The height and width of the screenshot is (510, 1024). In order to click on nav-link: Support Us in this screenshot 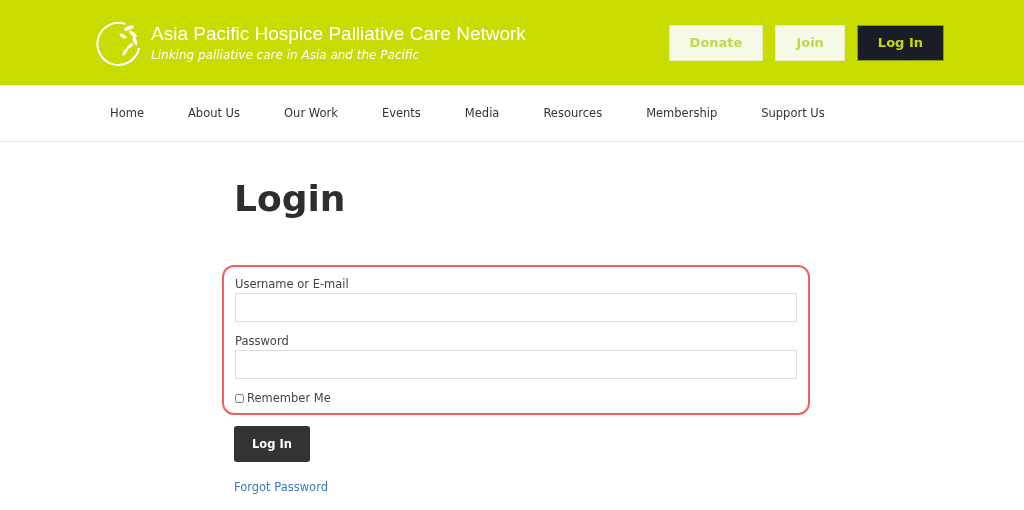, I will do `click(793, 113)`.